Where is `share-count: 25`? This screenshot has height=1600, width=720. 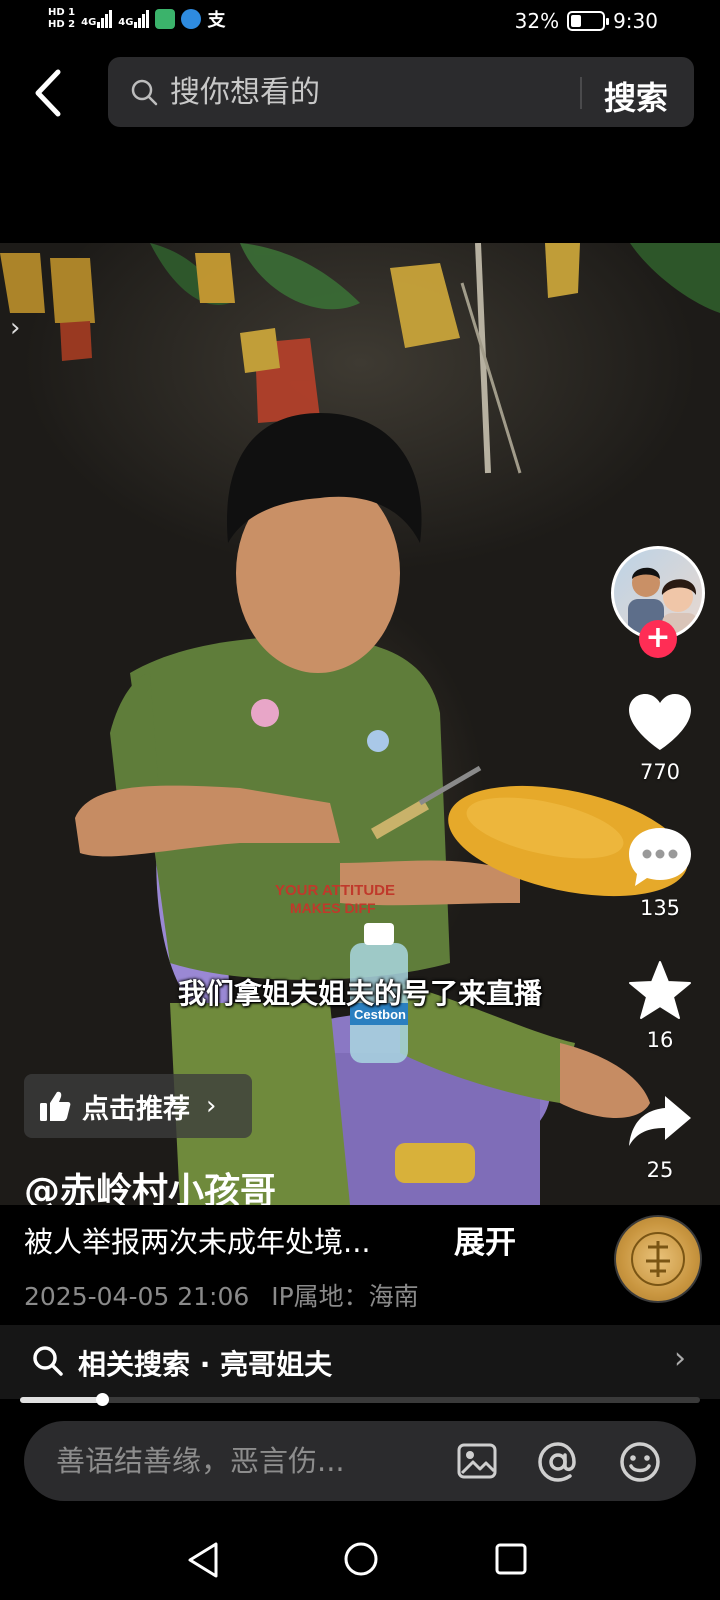 share-count: 25 is located at coordinates (660, 1170).